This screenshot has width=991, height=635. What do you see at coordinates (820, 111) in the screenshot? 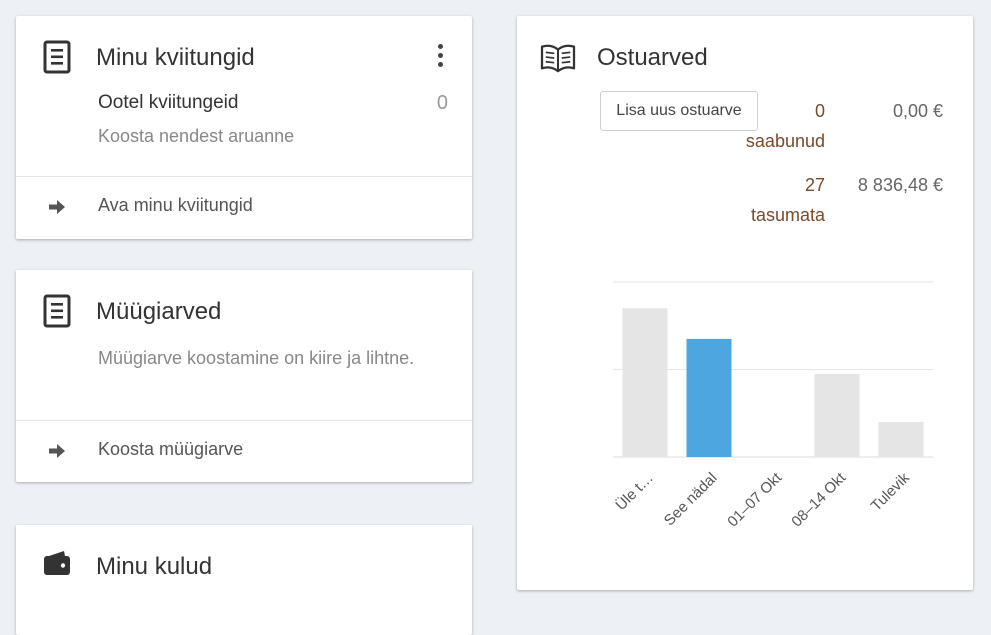
I see `received-count: 0` at bounding box center [820, 111].